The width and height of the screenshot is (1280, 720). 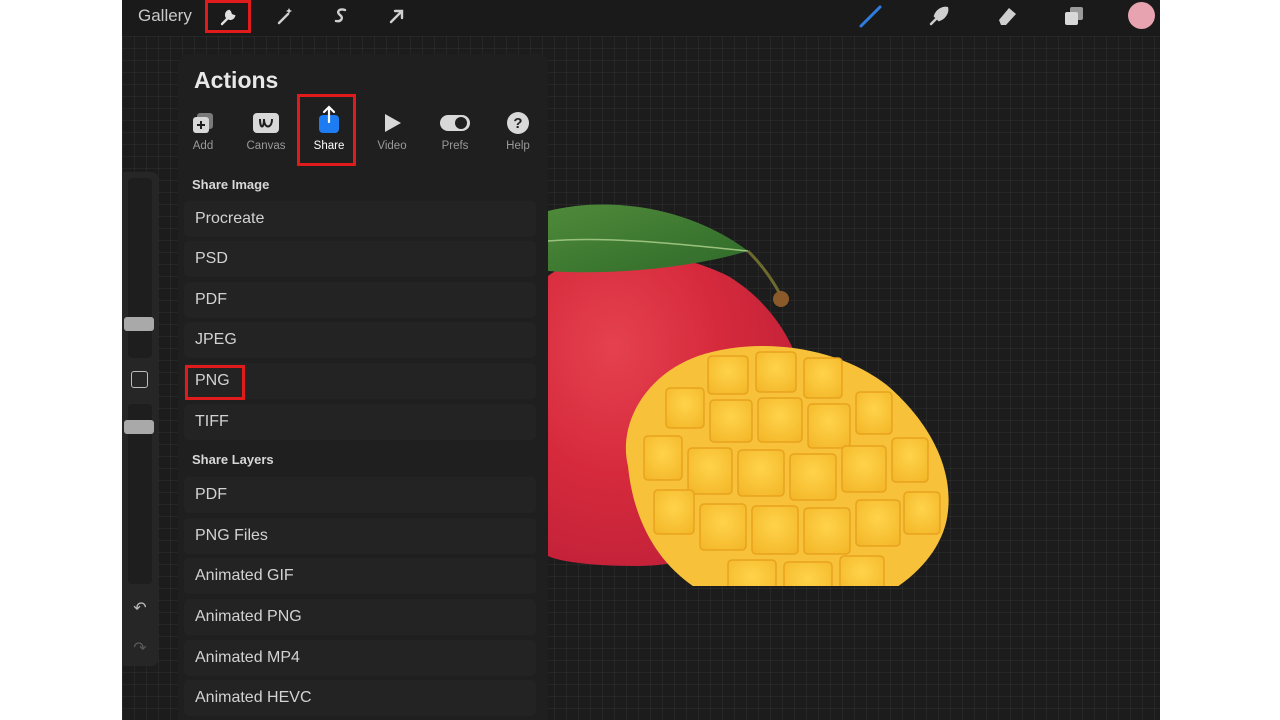 I want to click on layers-item-animated-png: Animated PNG, so click(x=360, y=617).